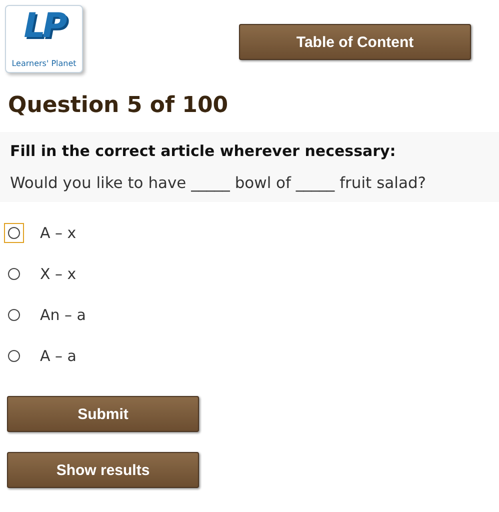 This screenshot has width=499, height=512. I want to click on table-of-content-button: Table of Content, so click(355, 42).